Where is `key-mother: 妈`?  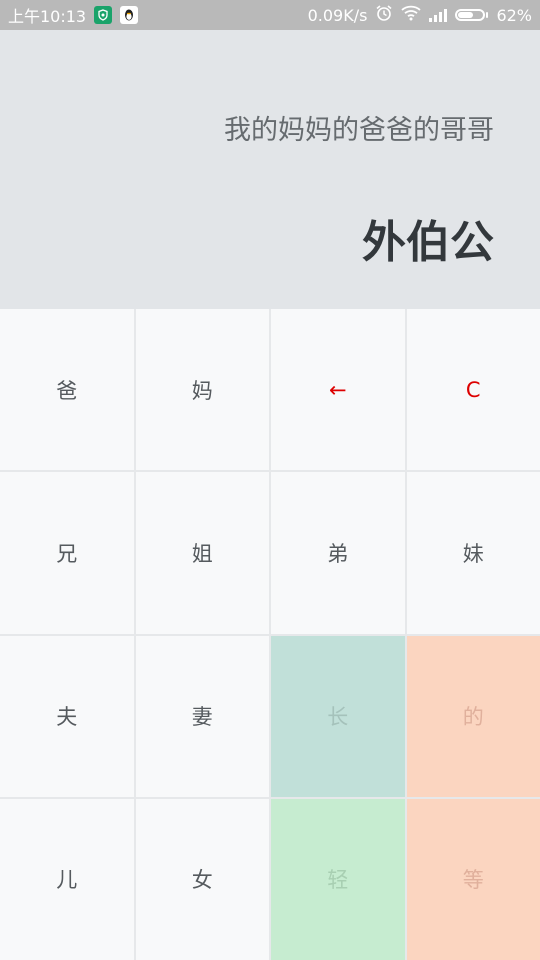 key-mother: 妈 is located at coordinates (202, 390).